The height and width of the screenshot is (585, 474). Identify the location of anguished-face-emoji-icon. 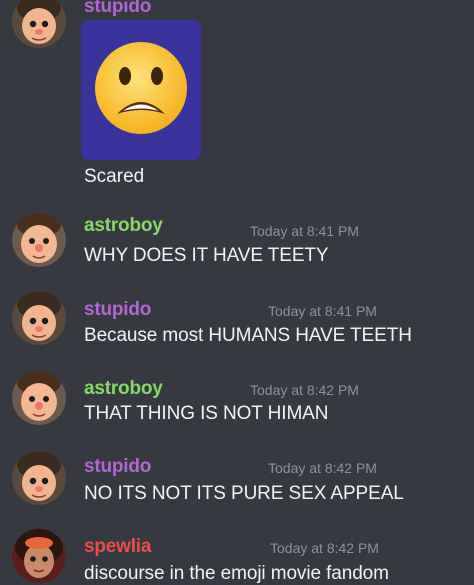
(141, 88).